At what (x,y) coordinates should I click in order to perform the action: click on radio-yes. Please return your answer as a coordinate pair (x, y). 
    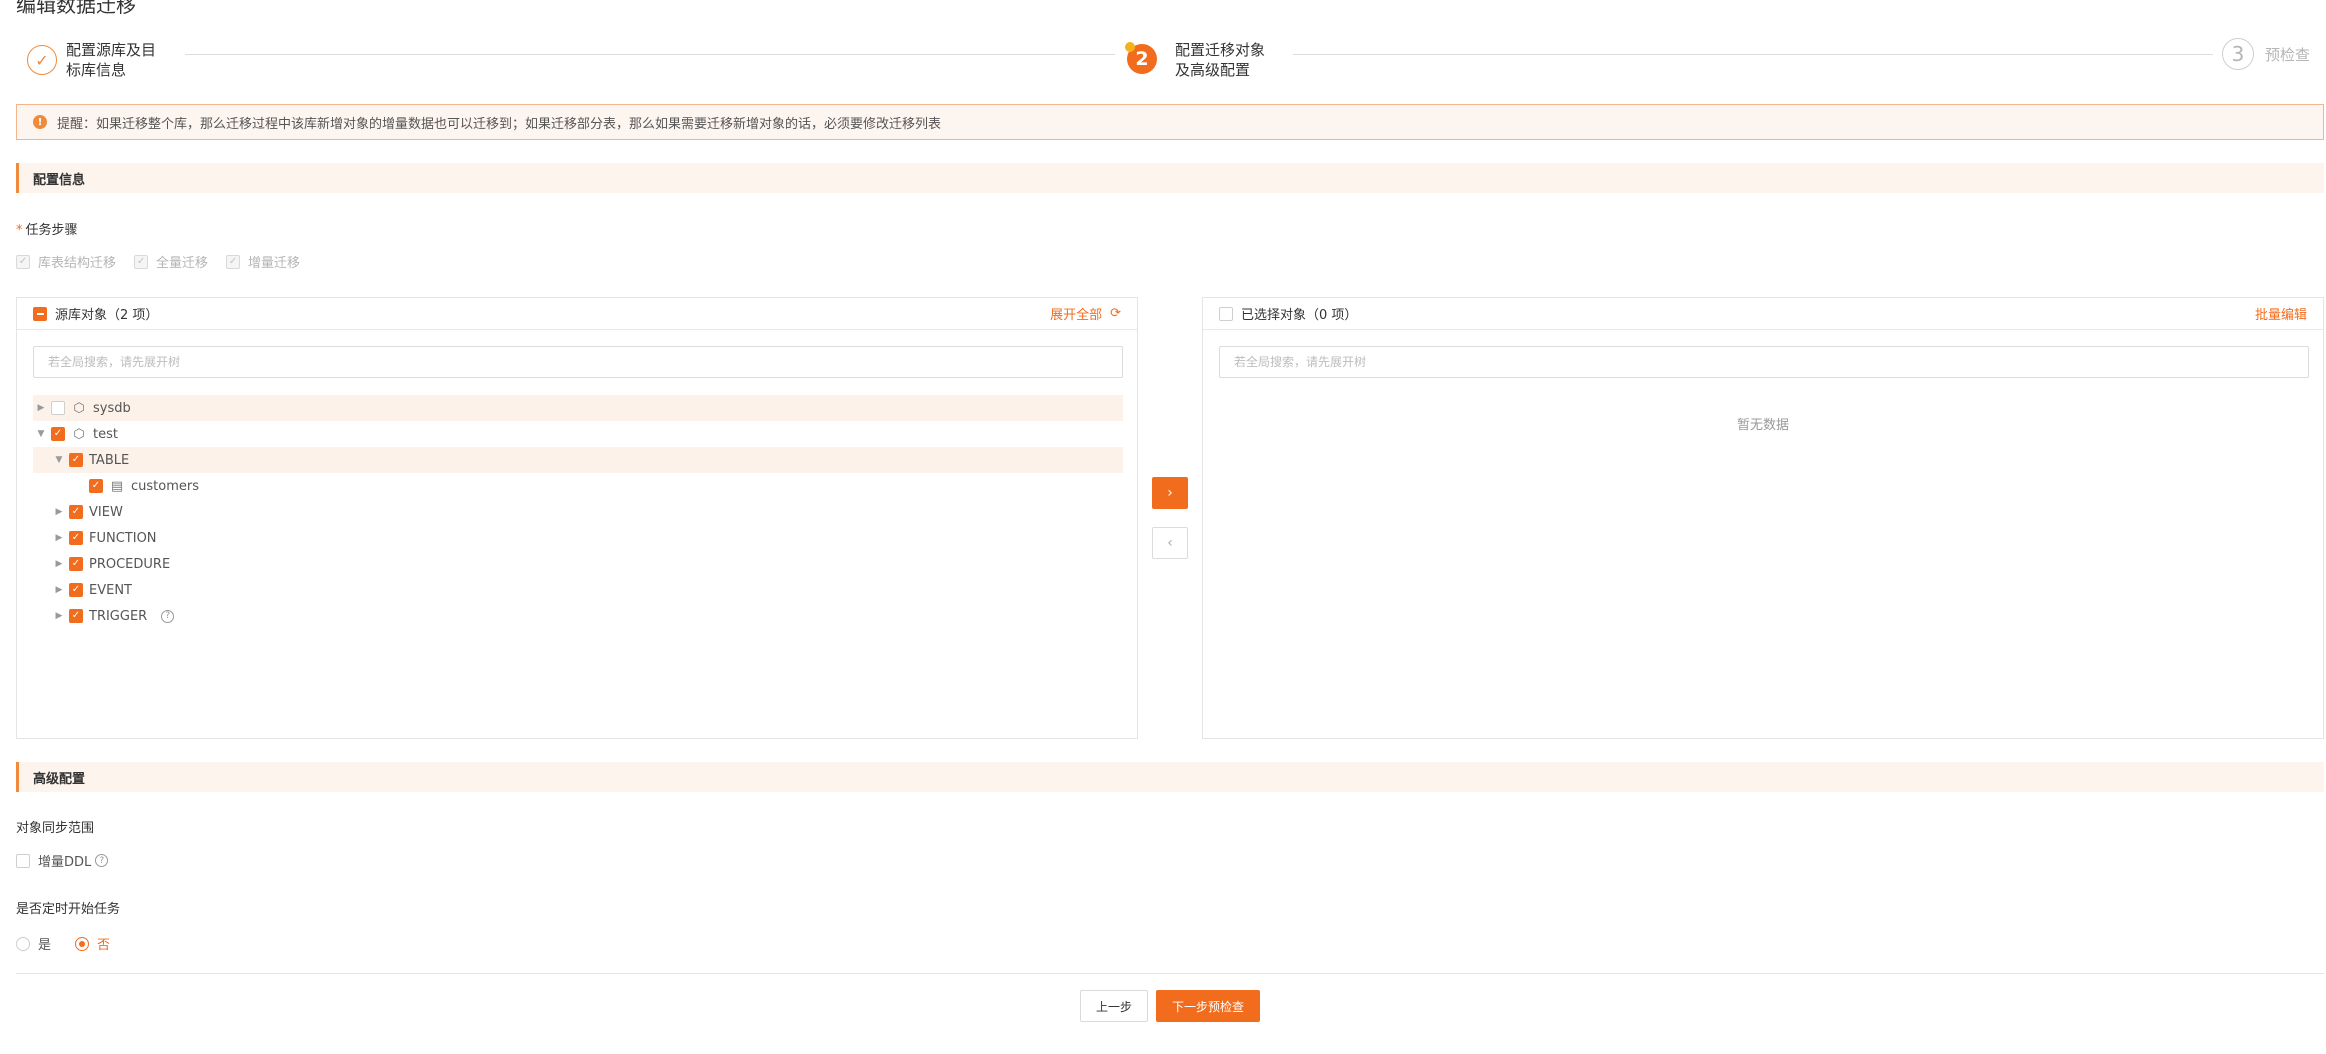
    Looking at the image, I should click on (23, 943).